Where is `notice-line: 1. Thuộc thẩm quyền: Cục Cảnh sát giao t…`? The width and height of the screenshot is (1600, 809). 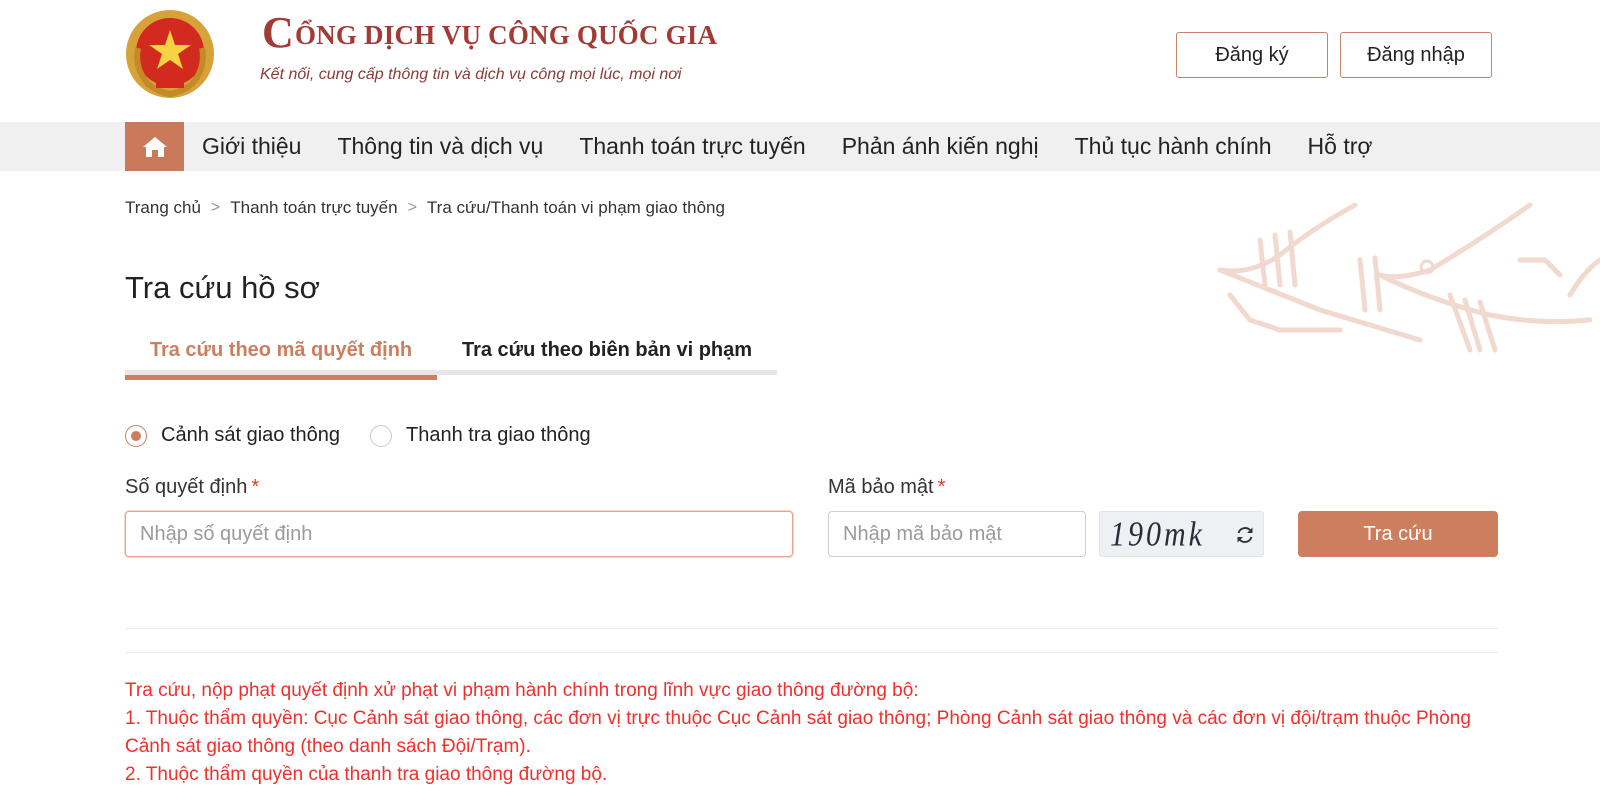 notice-line: 1. Thuộc thẩm quyền: Cục Cảnh sát giao t… is located at coordinates (798, 732).